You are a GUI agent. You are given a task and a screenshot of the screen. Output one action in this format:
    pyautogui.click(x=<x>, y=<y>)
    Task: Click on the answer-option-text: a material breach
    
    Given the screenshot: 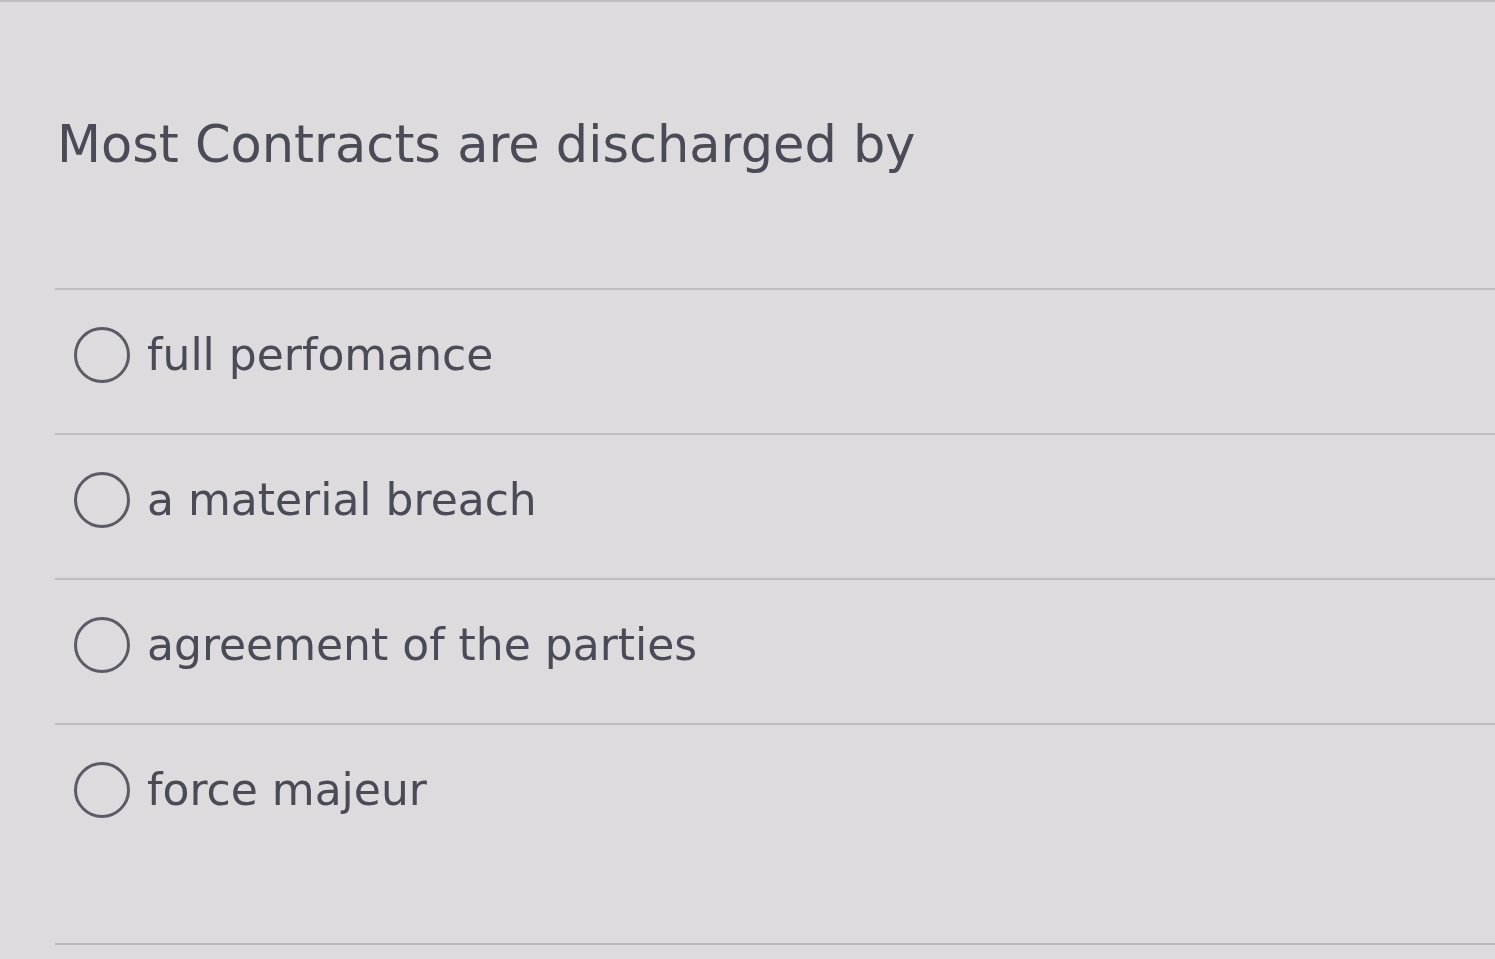 What is the action you would take?
    pyautogui.click(x=342, y=499)
    